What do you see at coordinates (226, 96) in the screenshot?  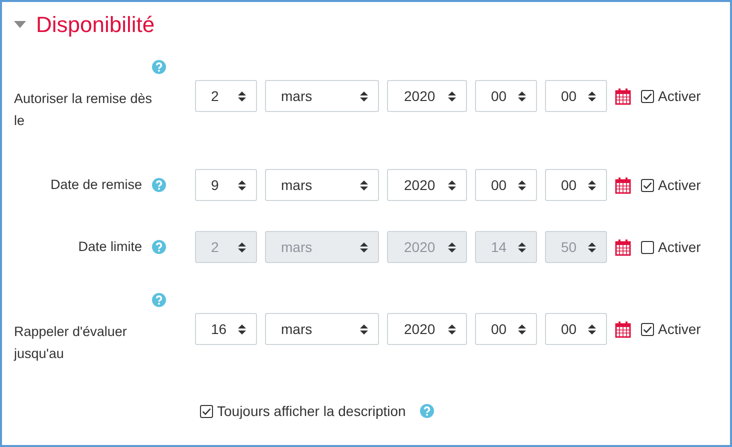 I see `dropdown: 2` at bounding box center [226, 96].